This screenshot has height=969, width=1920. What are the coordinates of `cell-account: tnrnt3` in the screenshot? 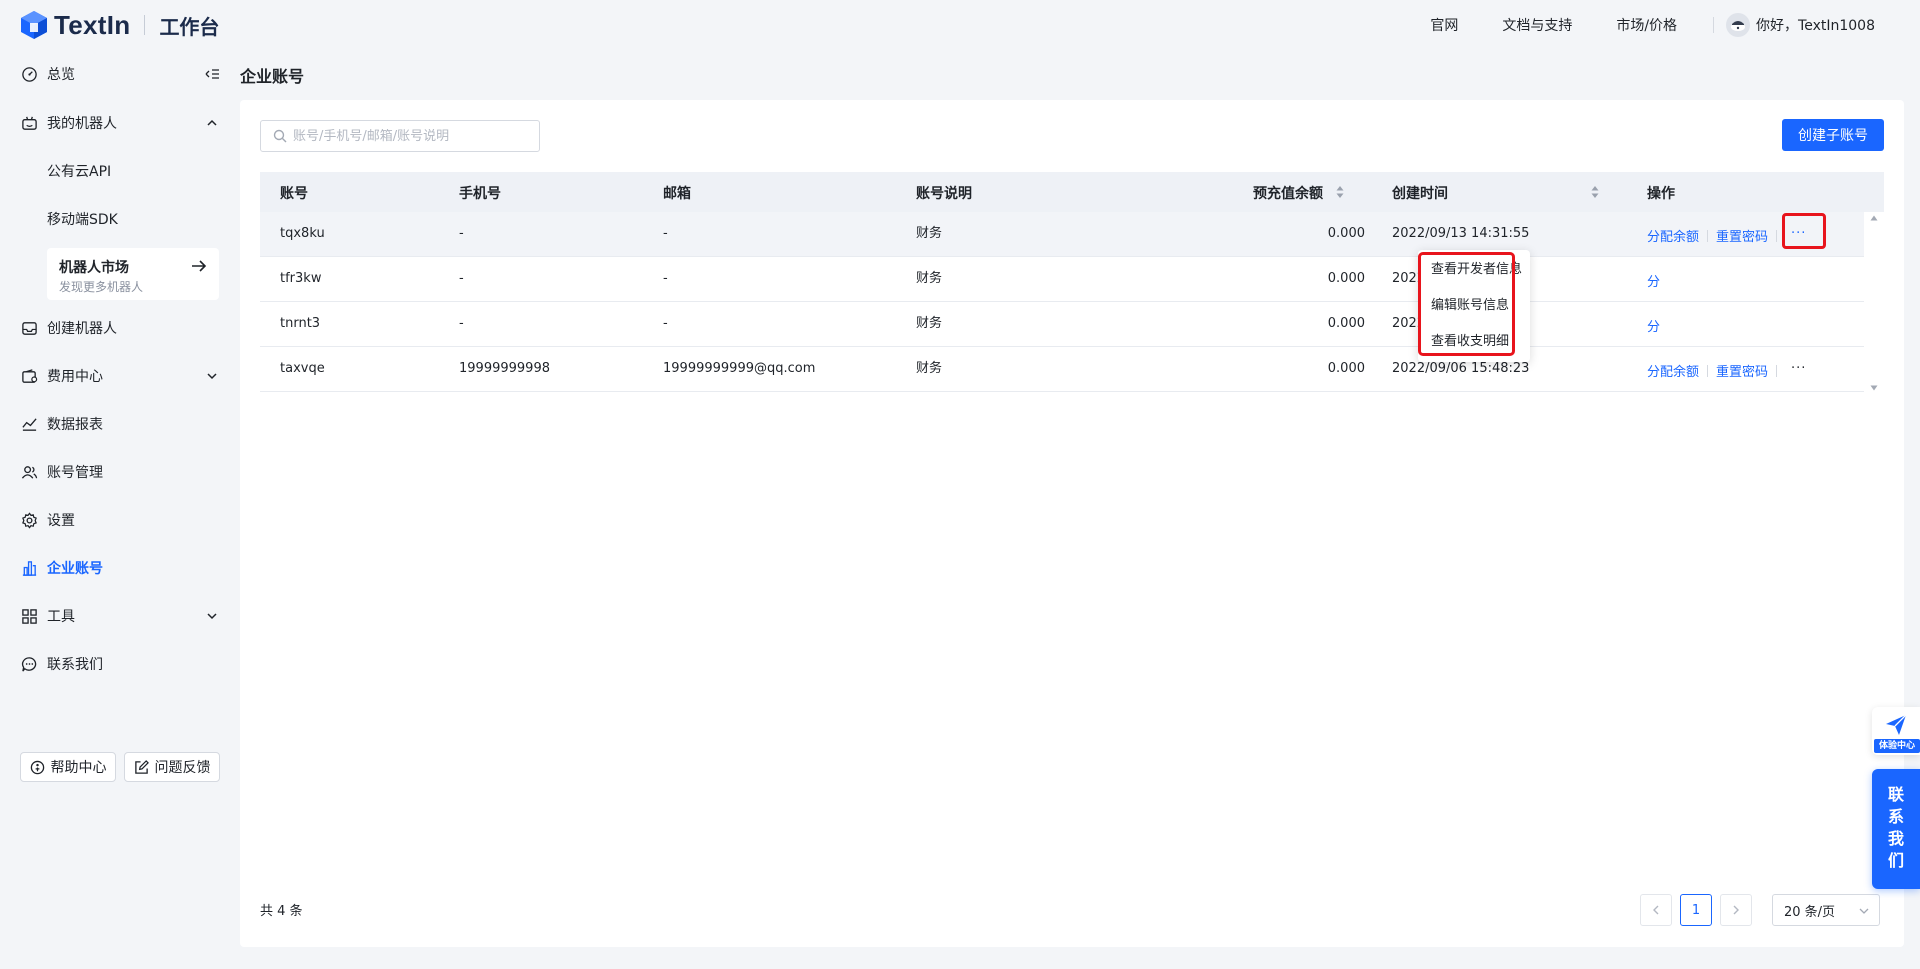 It's located at (300, 323).